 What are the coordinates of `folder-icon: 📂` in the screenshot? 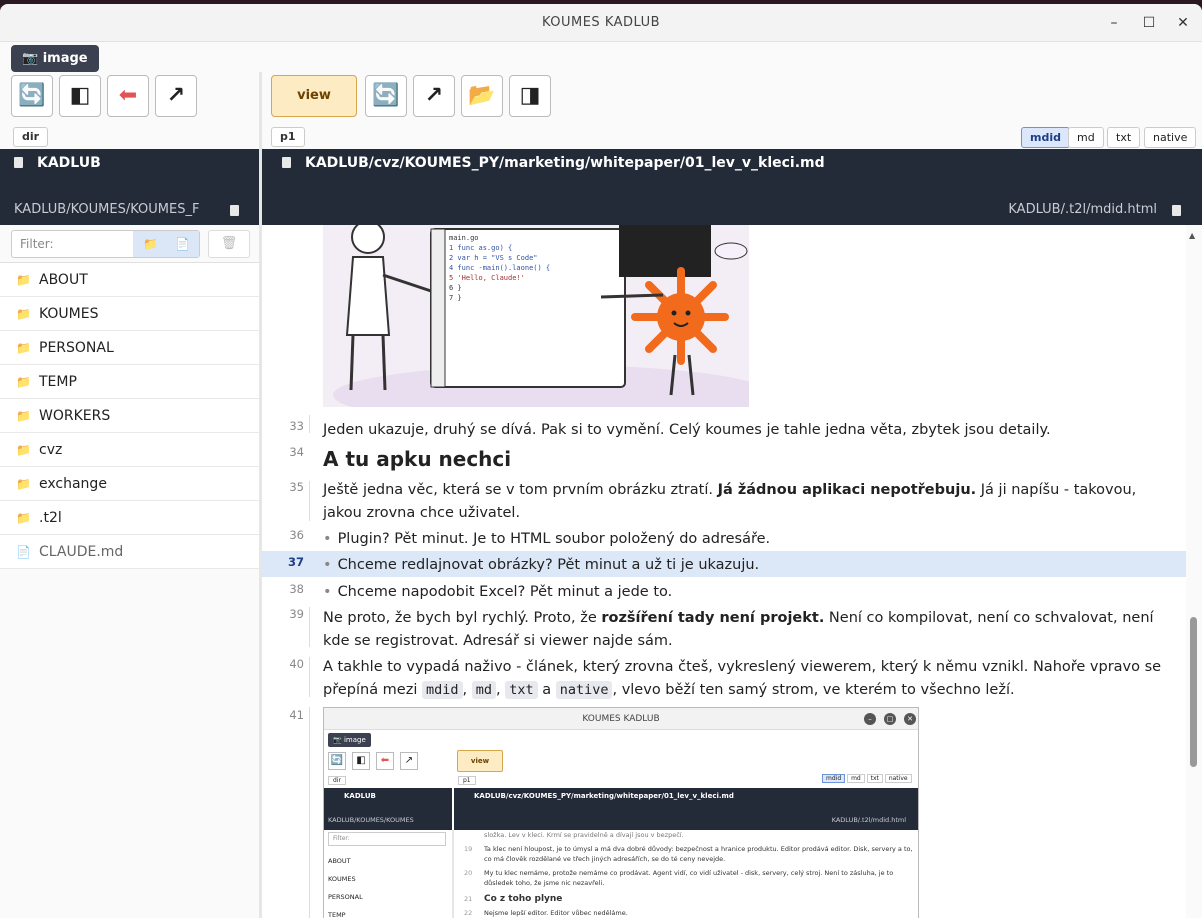 It's located at (482, 96).